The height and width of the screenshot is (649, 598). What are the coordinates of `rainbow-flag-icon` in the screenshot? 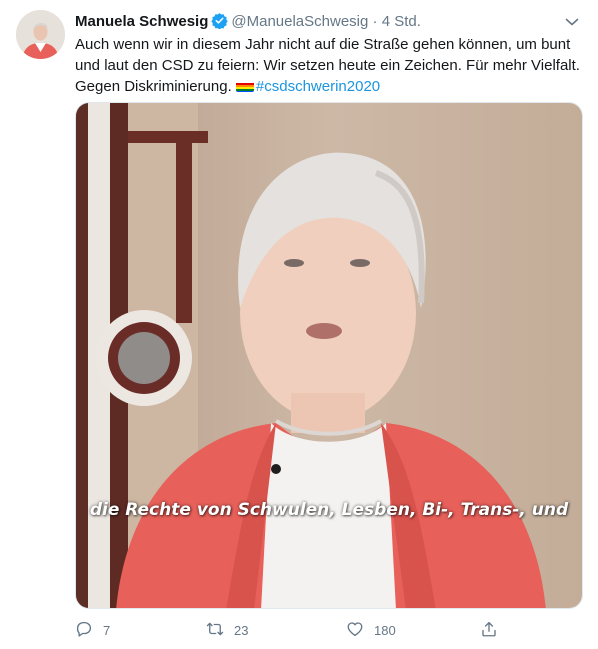 It's located at (244, 86).